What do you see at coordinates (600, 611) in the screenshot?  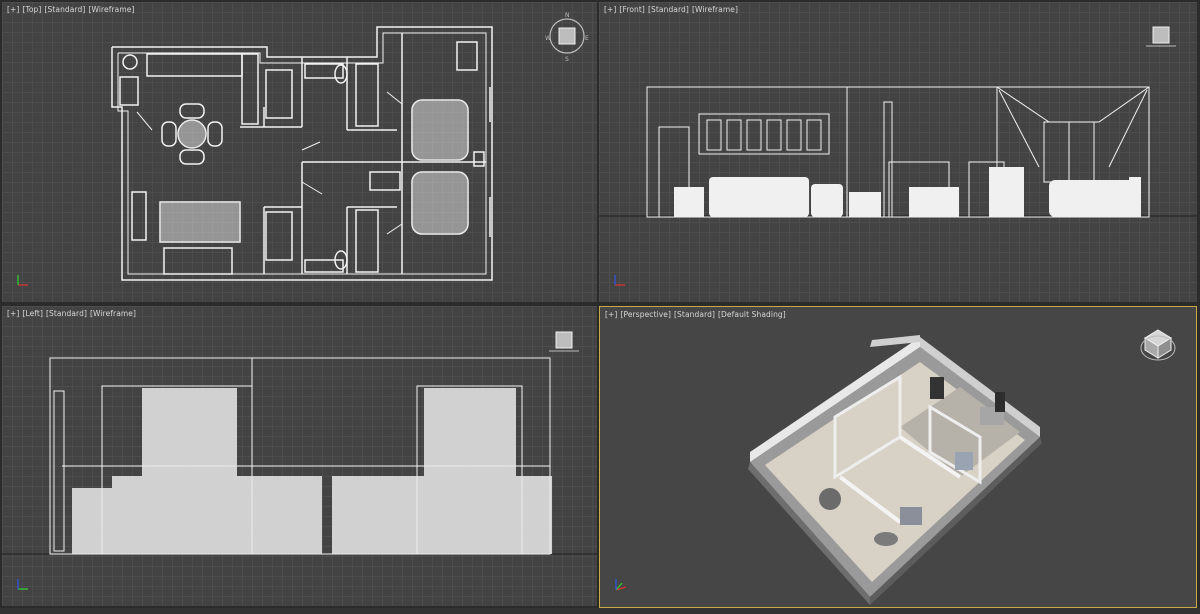 I see `bottom-strip` at bounding box center [600, 611].